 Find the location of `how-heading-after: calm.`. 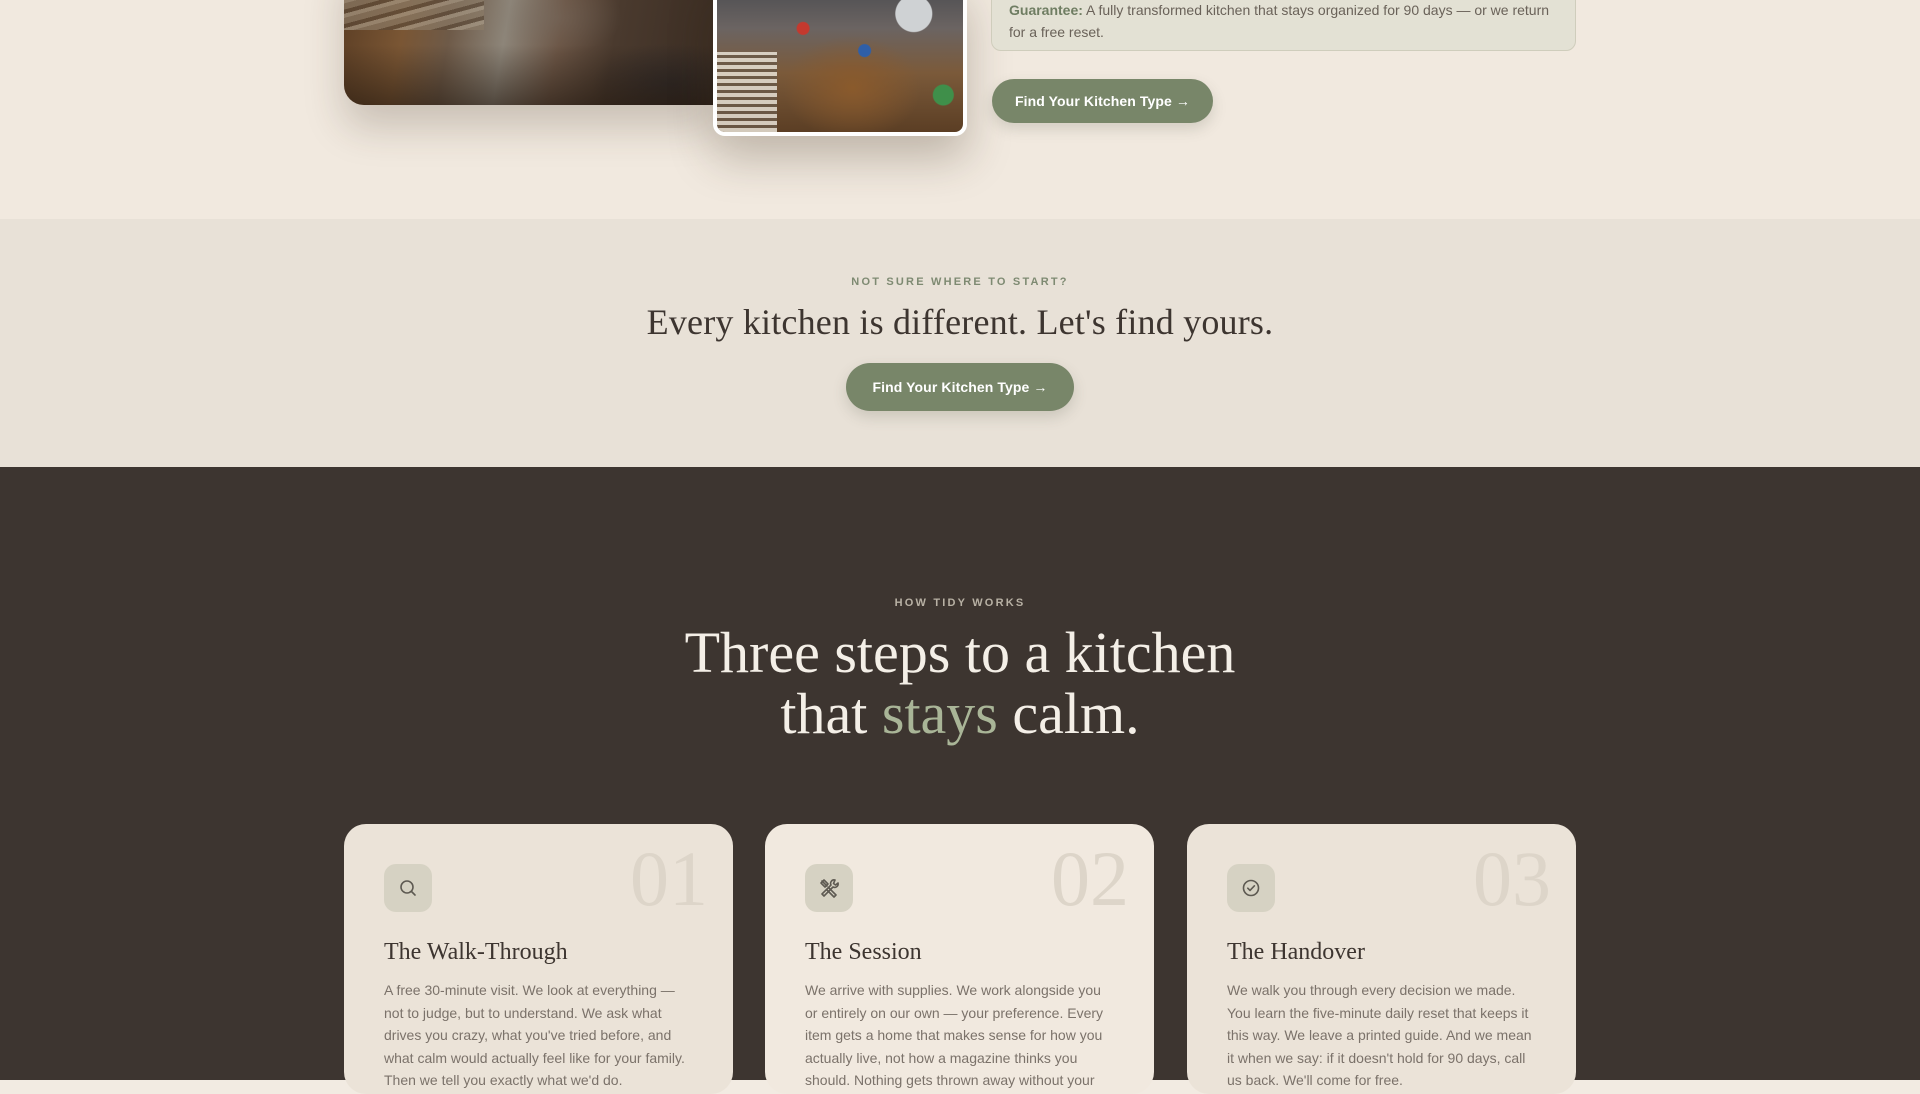

how-heading-after: calm. is located at coordinates (1076, 713).